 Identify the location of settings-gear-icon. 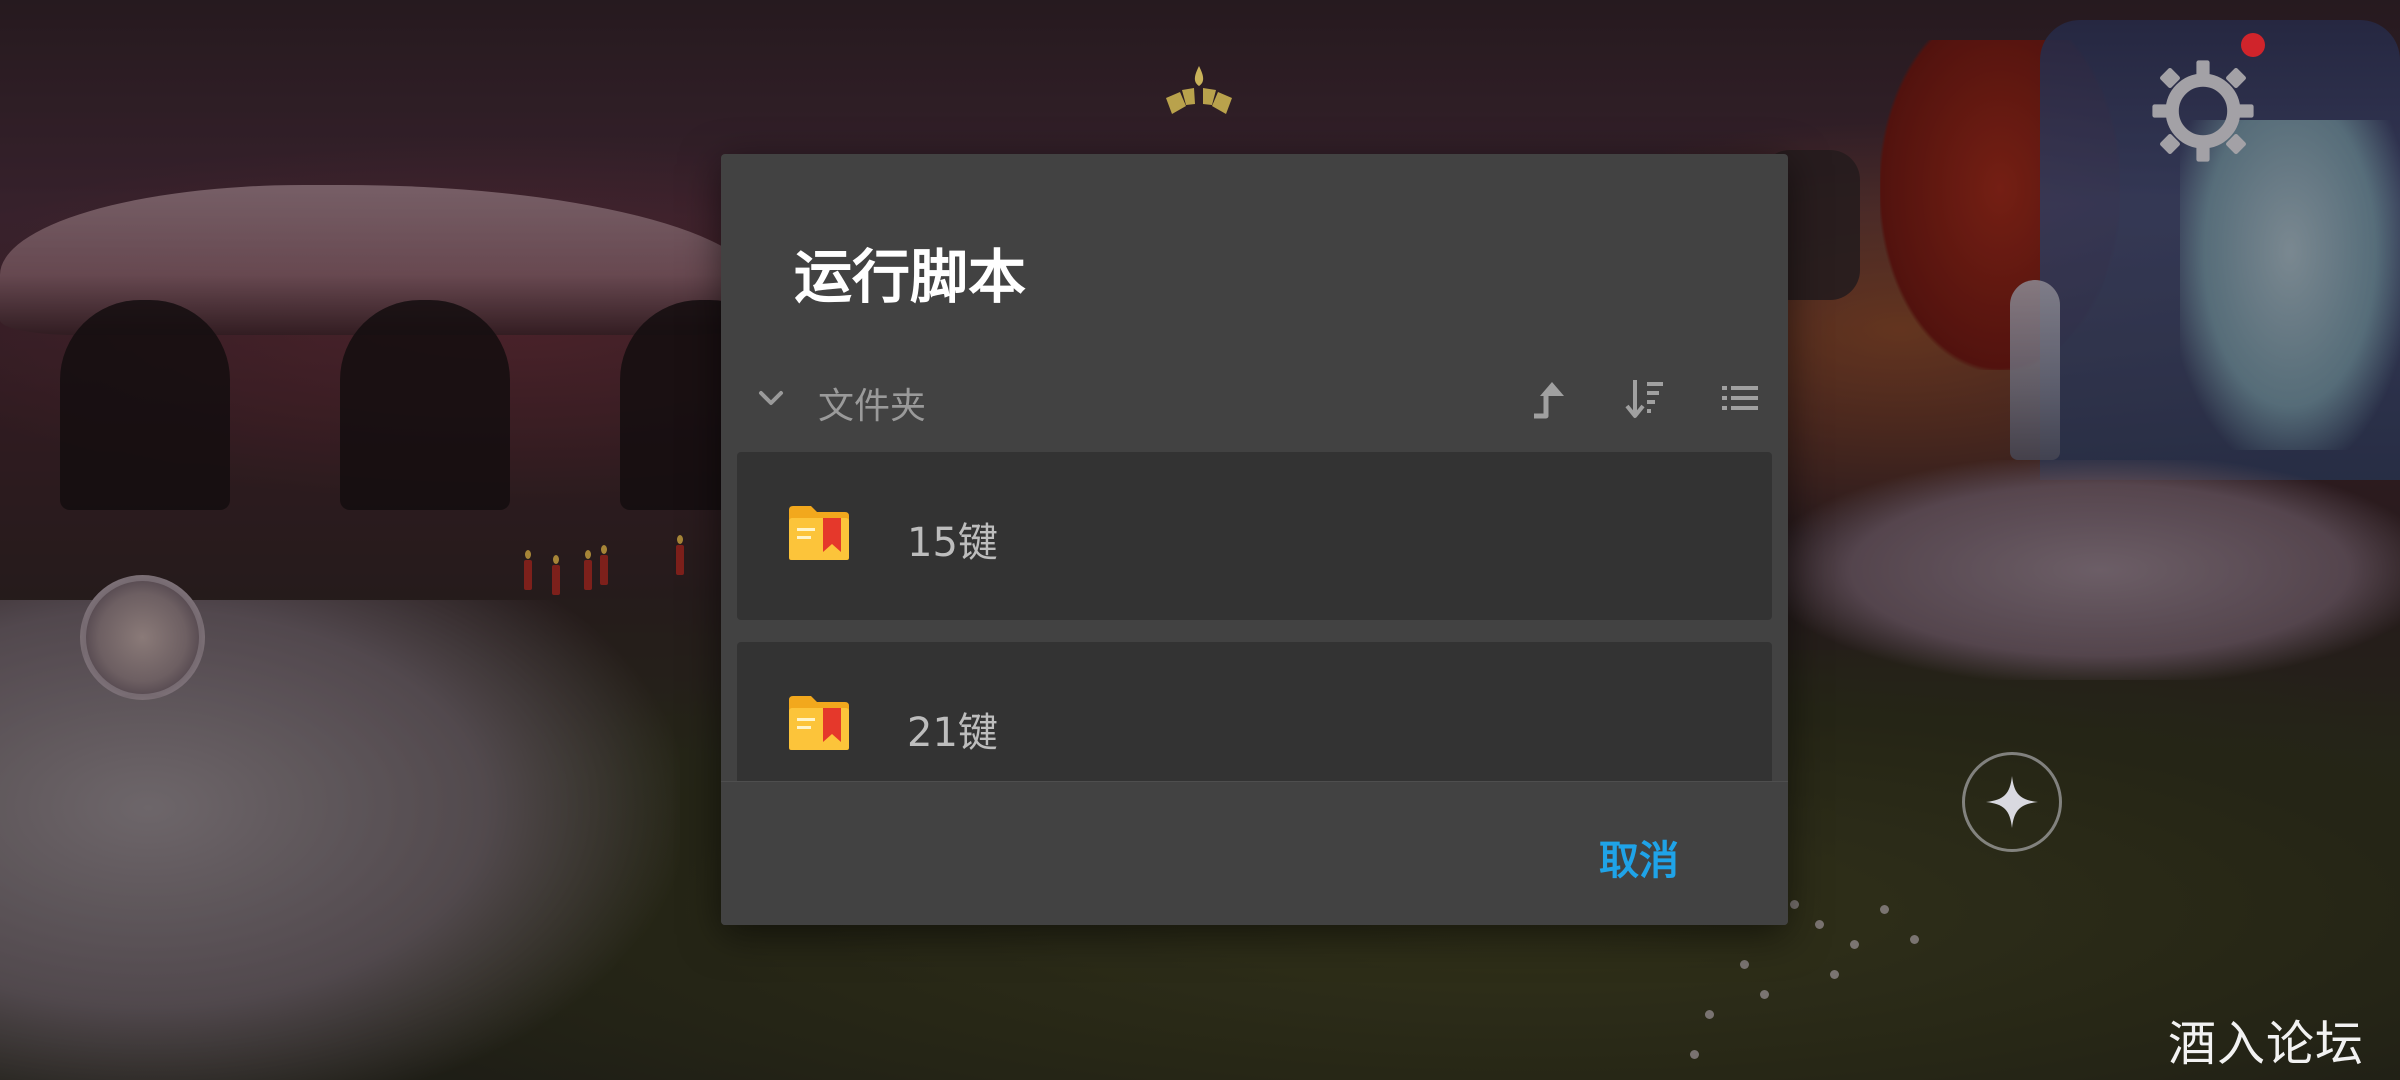
(2203, 111).